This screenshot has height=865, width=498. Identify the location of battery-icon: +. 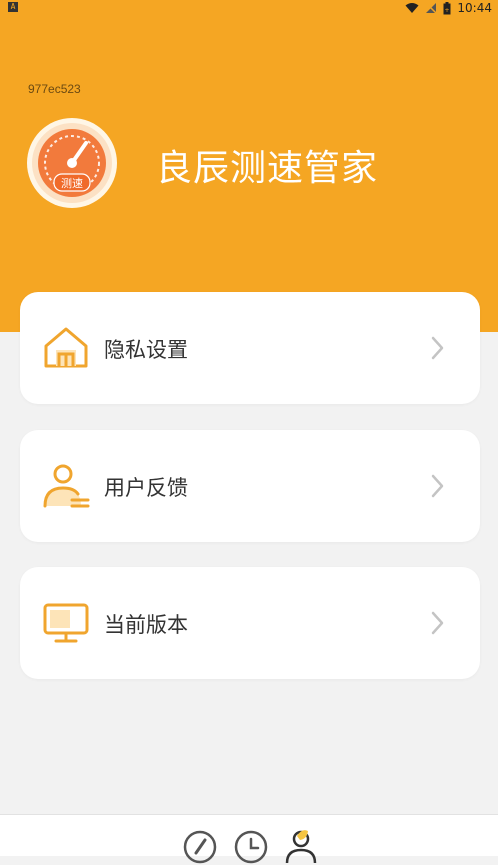
(447, 7).